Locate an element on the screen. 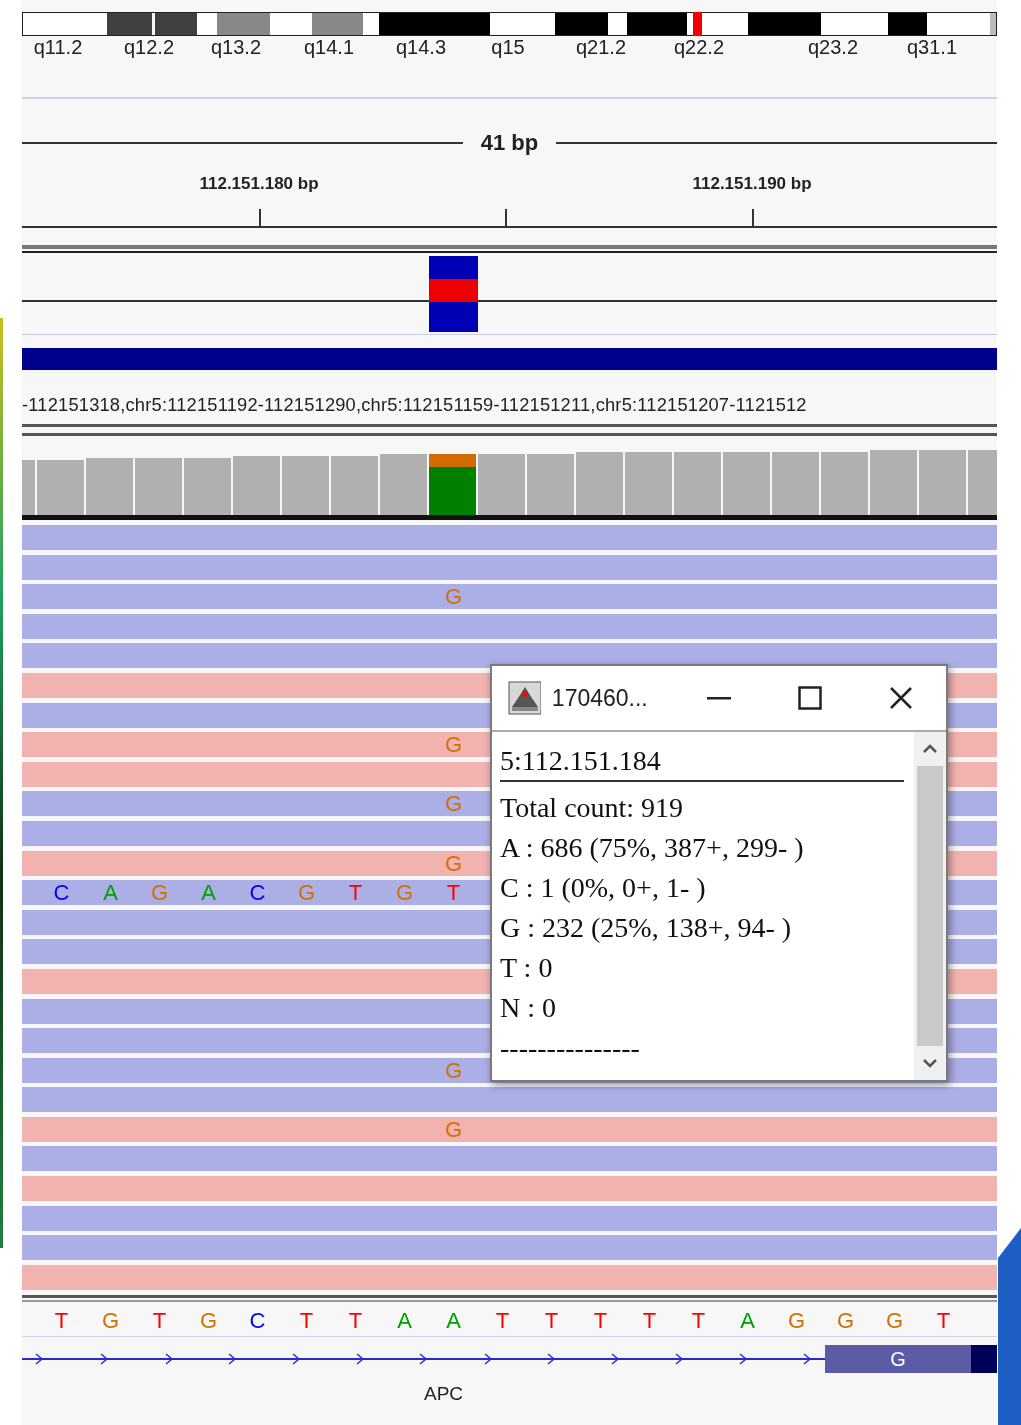  maximize-icon is located at coordinates (809, 698).